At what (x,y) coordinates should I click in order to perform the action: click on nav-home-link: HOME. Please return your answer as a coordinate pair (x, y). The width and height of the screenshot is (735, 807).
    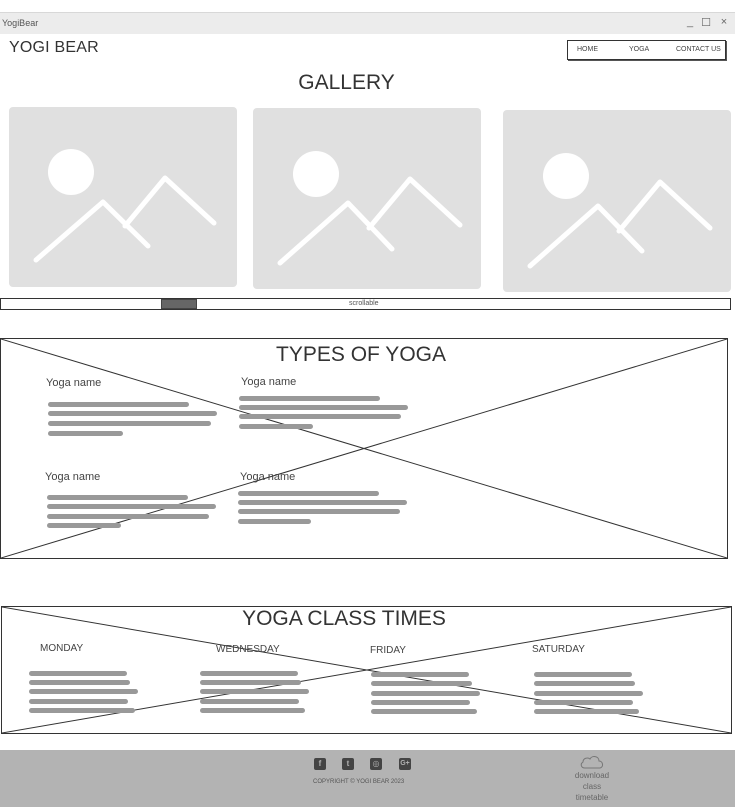
    Looking at the image, I should click on (587, 49).